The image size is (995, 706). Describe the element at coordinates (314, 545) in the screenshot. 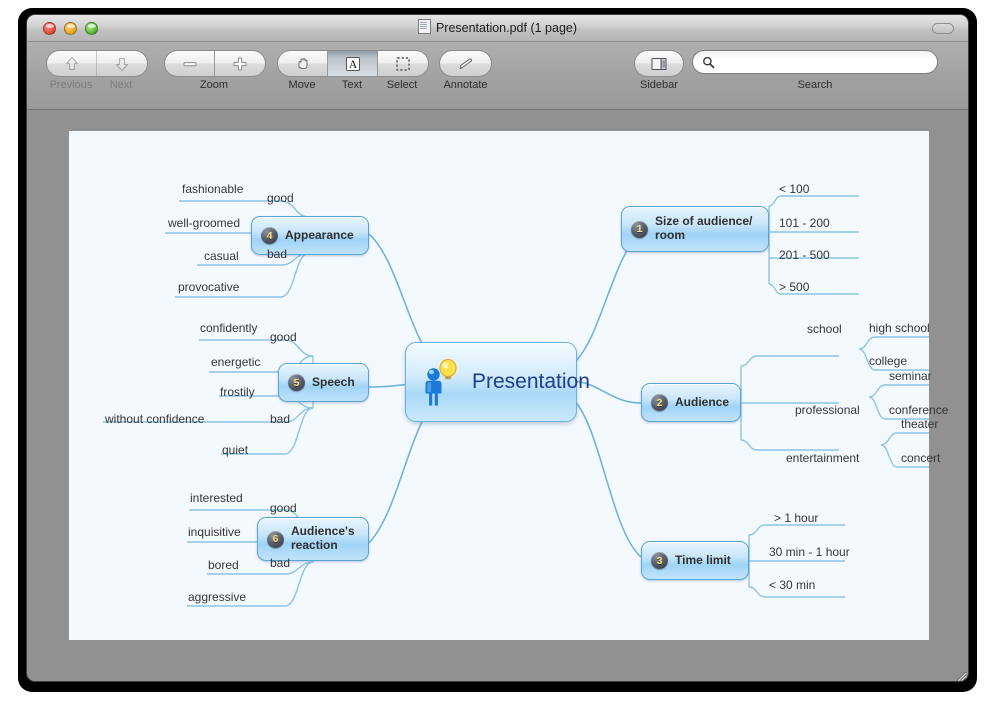

I see `branch-label-line2: reaction` at that location.